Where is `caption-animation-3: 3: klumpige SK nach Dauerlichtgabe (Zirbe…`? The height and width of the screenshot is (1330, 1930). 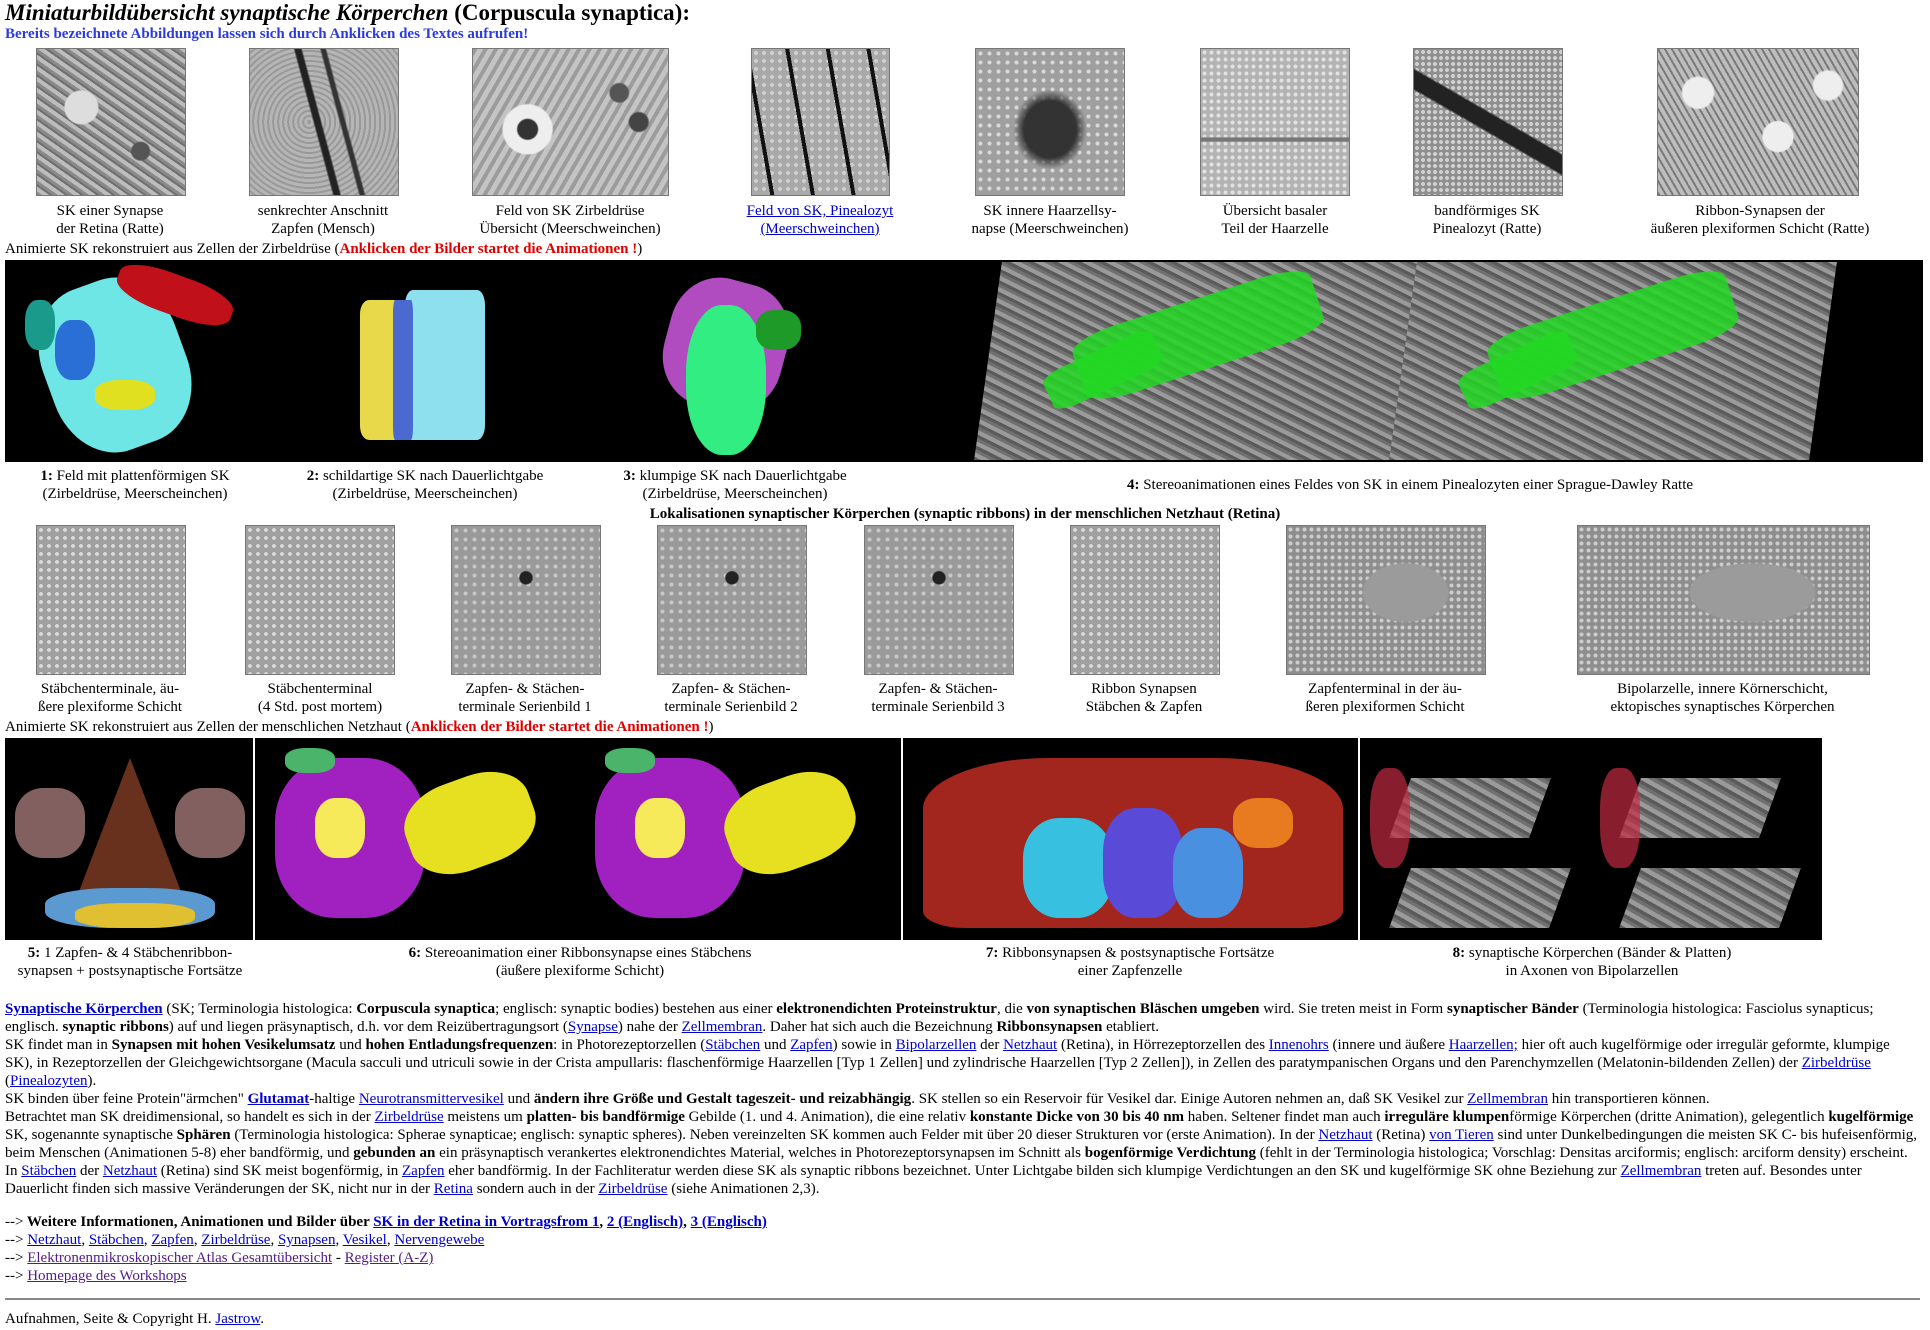
caption-animation-3: 3: klumpige SK nach Dauerlichtgabe (Zirbe… is located at coordinates (735, 485).